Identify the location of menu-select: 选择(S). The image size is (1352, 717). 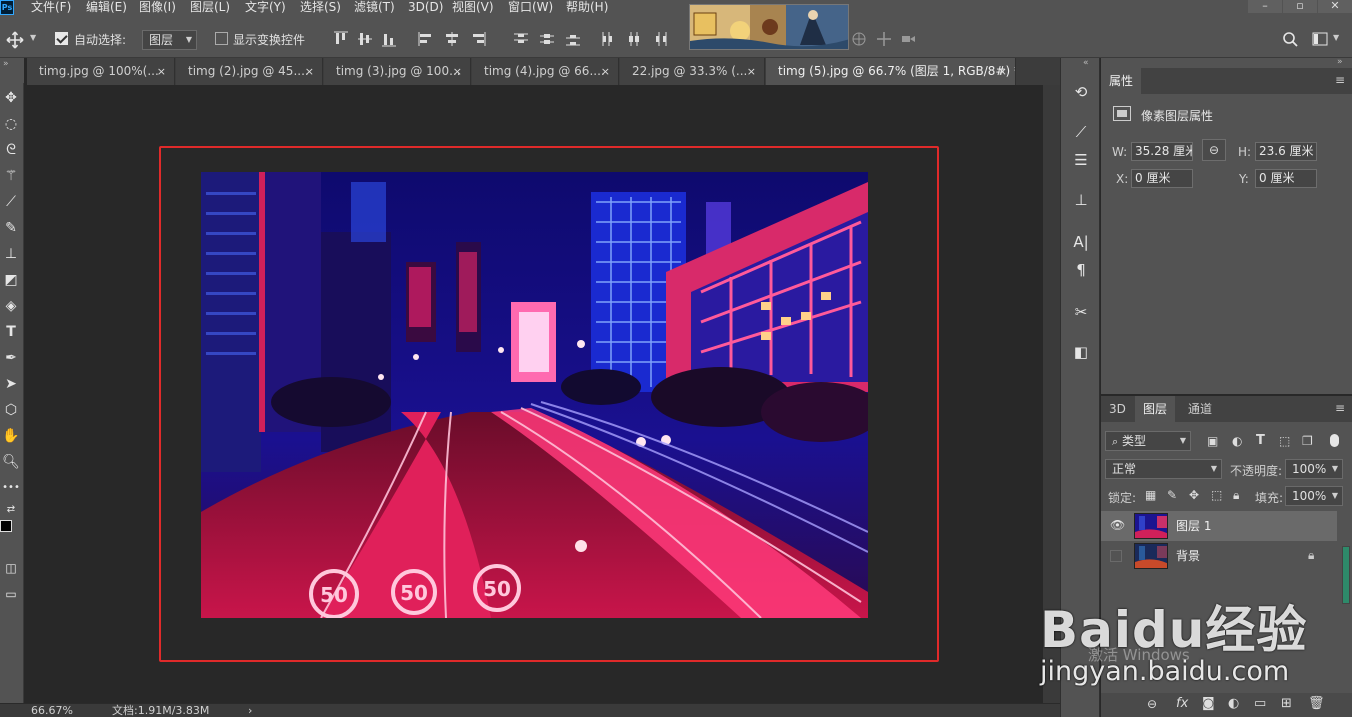
(320, 8).